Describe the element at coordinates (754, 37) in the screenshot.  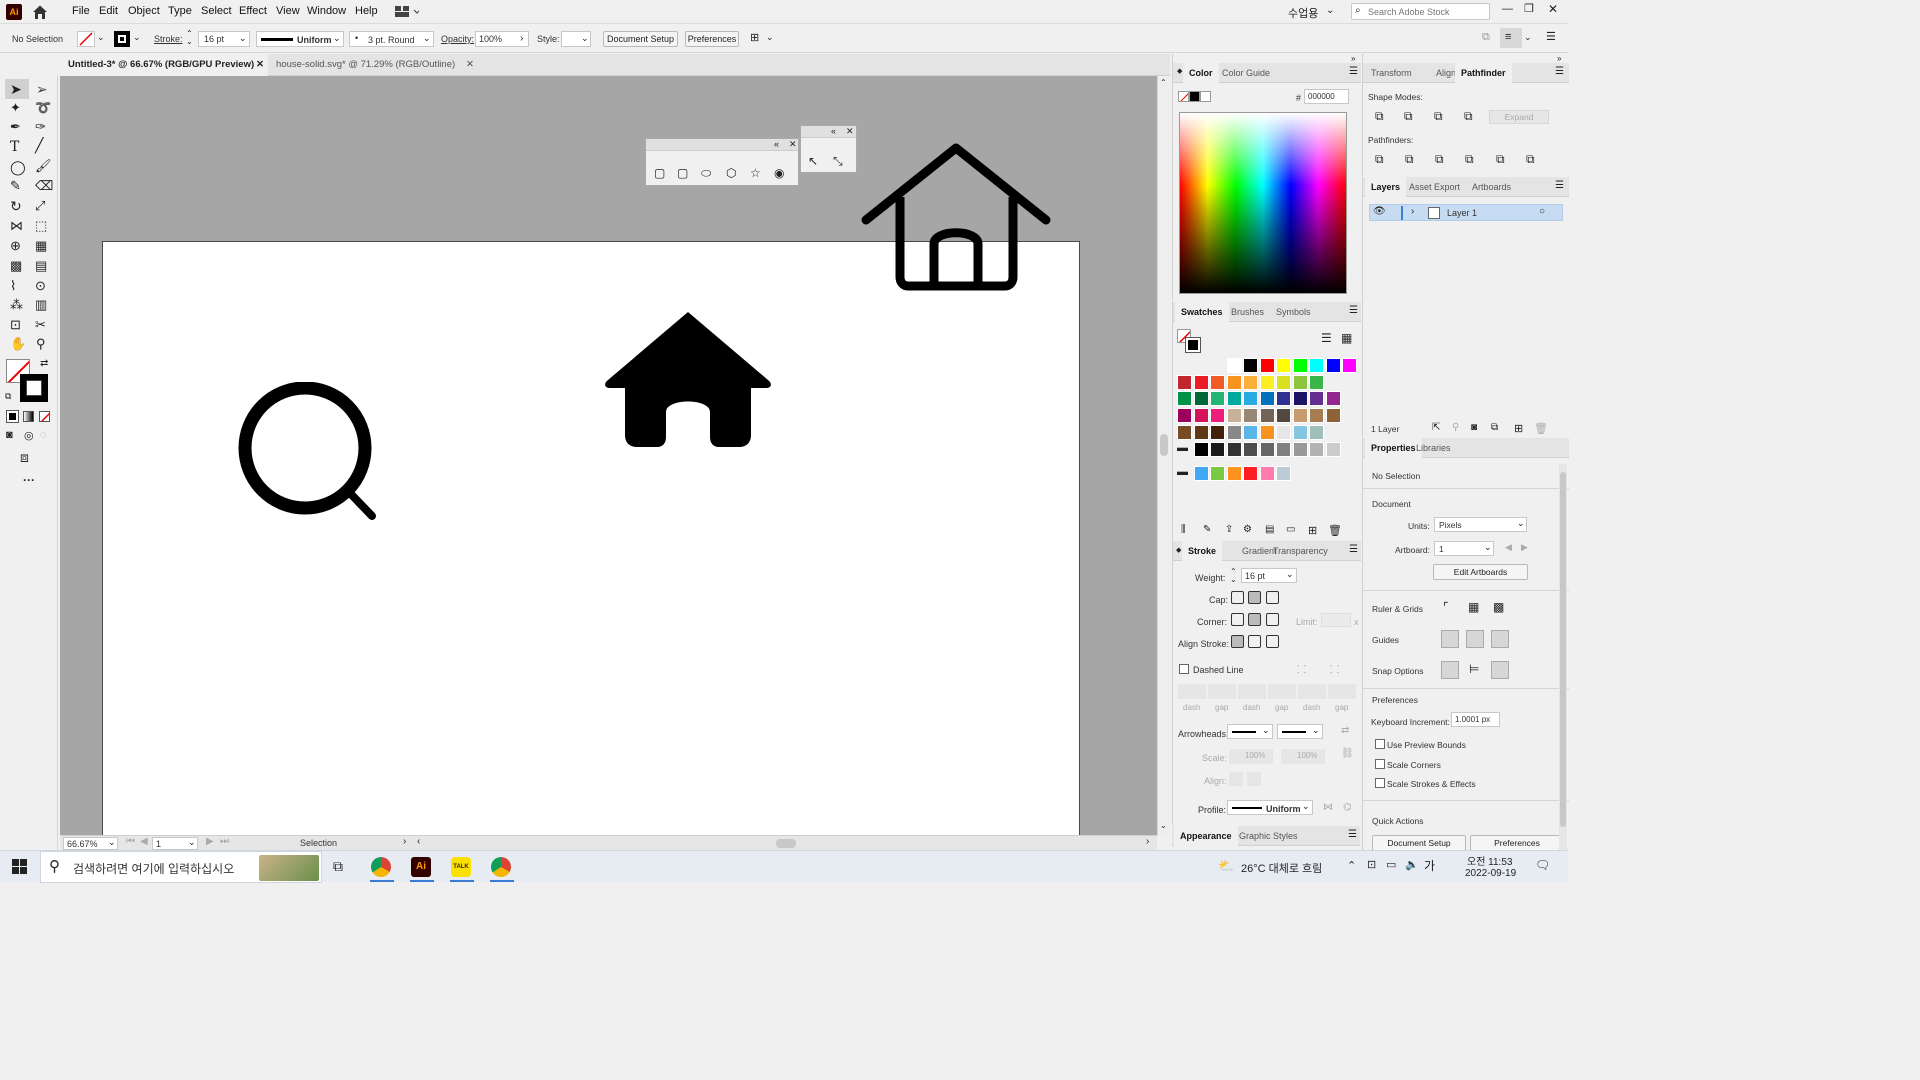
I see `arrange-icon: ⊞` at that location.